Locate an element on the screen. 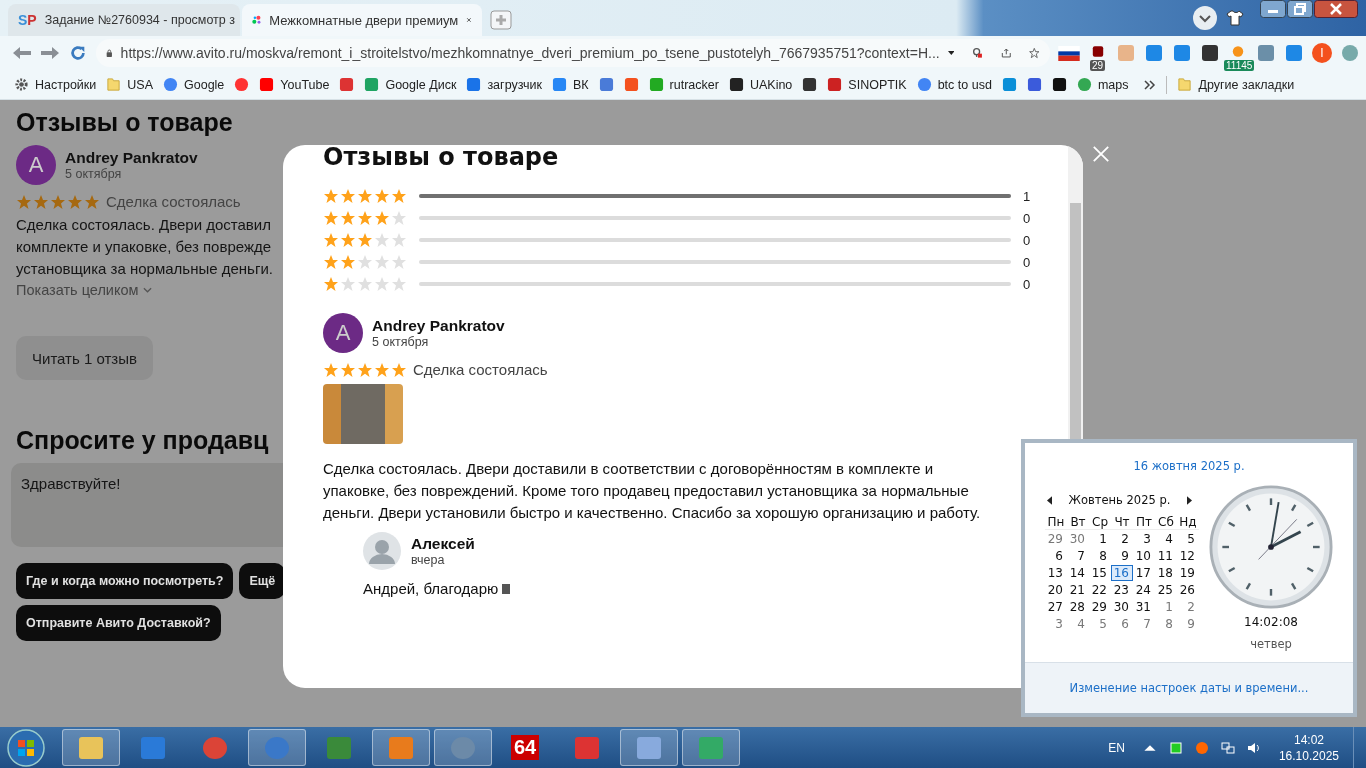 Image resolution: width=1366 pixels, height=768 pixels. bookmark-link: YouTube is located at coordinates (294, 84).